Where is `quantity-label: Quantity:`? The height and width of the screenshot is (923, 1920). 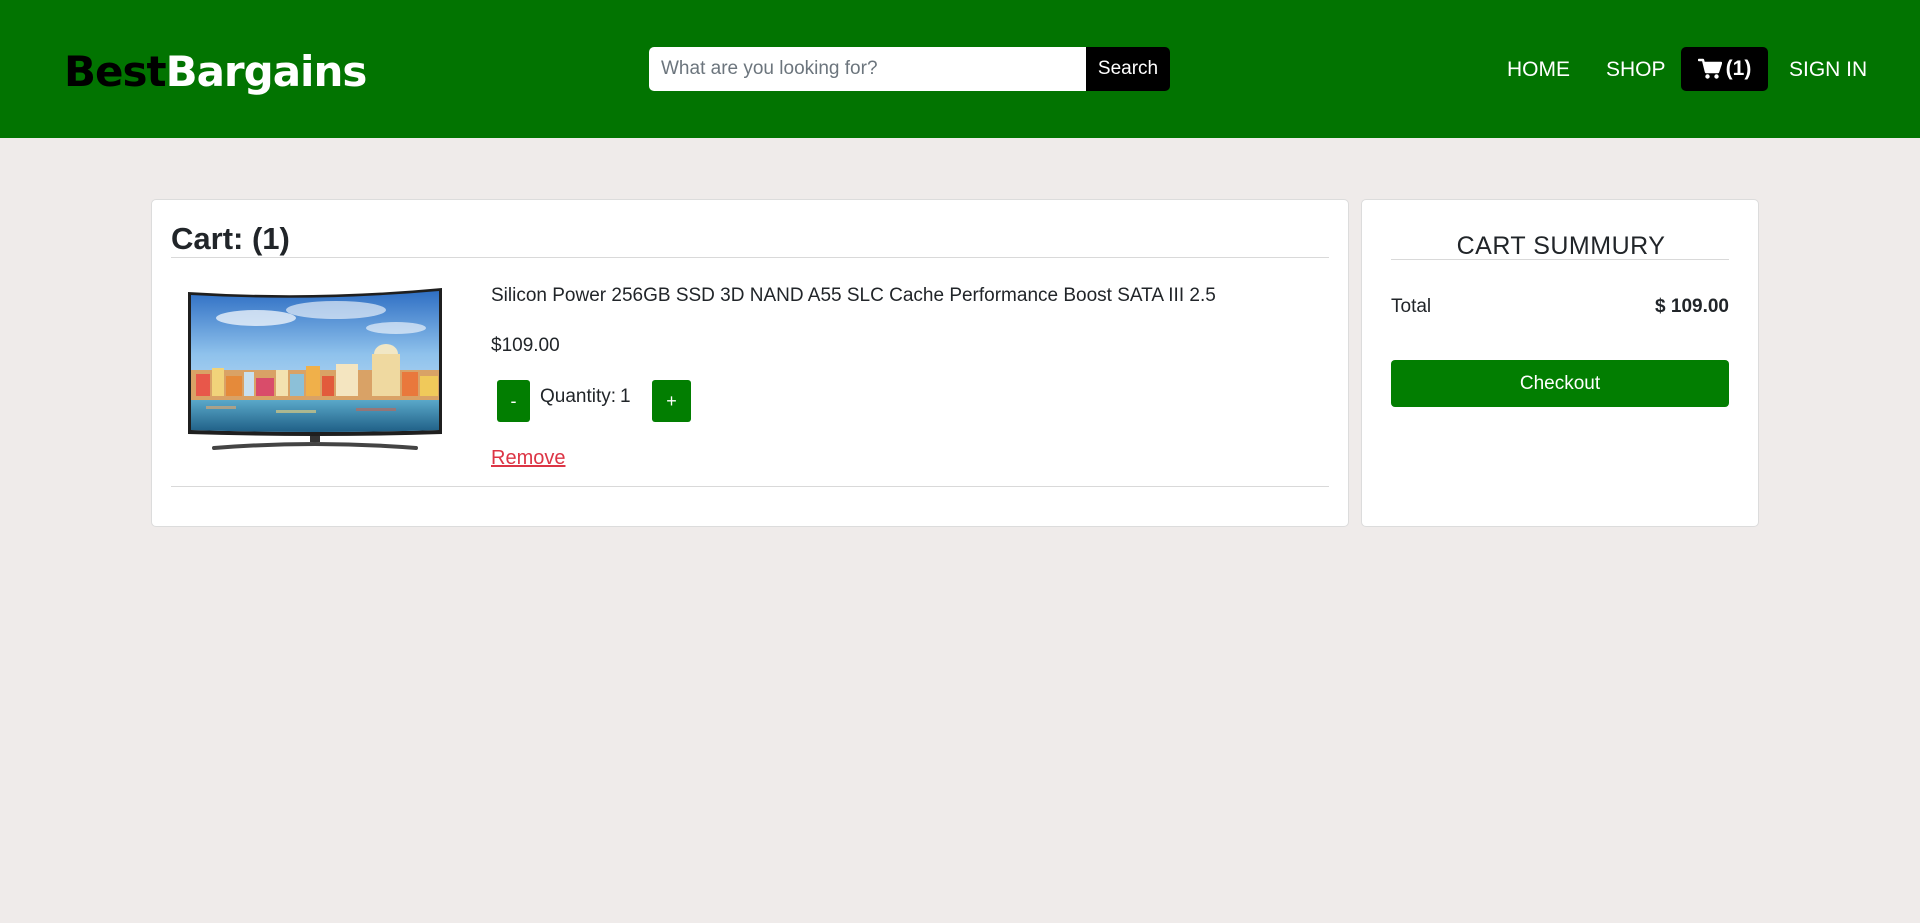
quantity-label: Quantity: is located at coordinates (578, 396).